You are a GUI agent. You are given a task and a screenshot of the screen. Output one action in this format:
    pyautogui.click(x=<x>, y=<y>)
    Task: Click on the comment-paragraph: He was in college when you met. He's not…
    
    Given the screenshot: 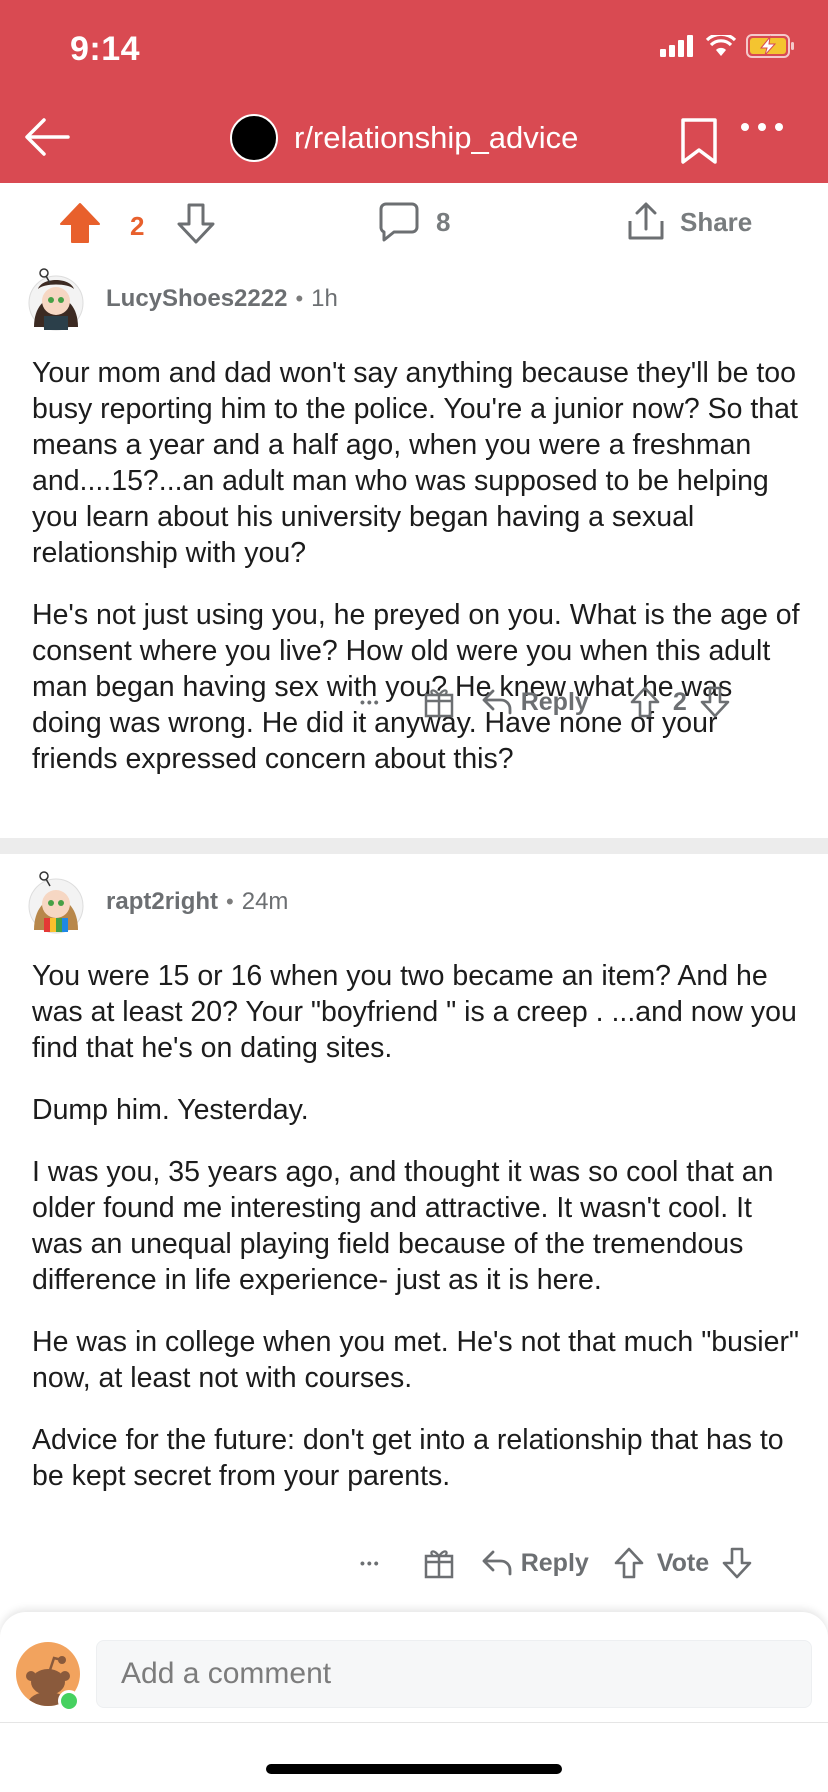 What is the action you would take?
    pyautogui.click(x=416, y=1360)
    